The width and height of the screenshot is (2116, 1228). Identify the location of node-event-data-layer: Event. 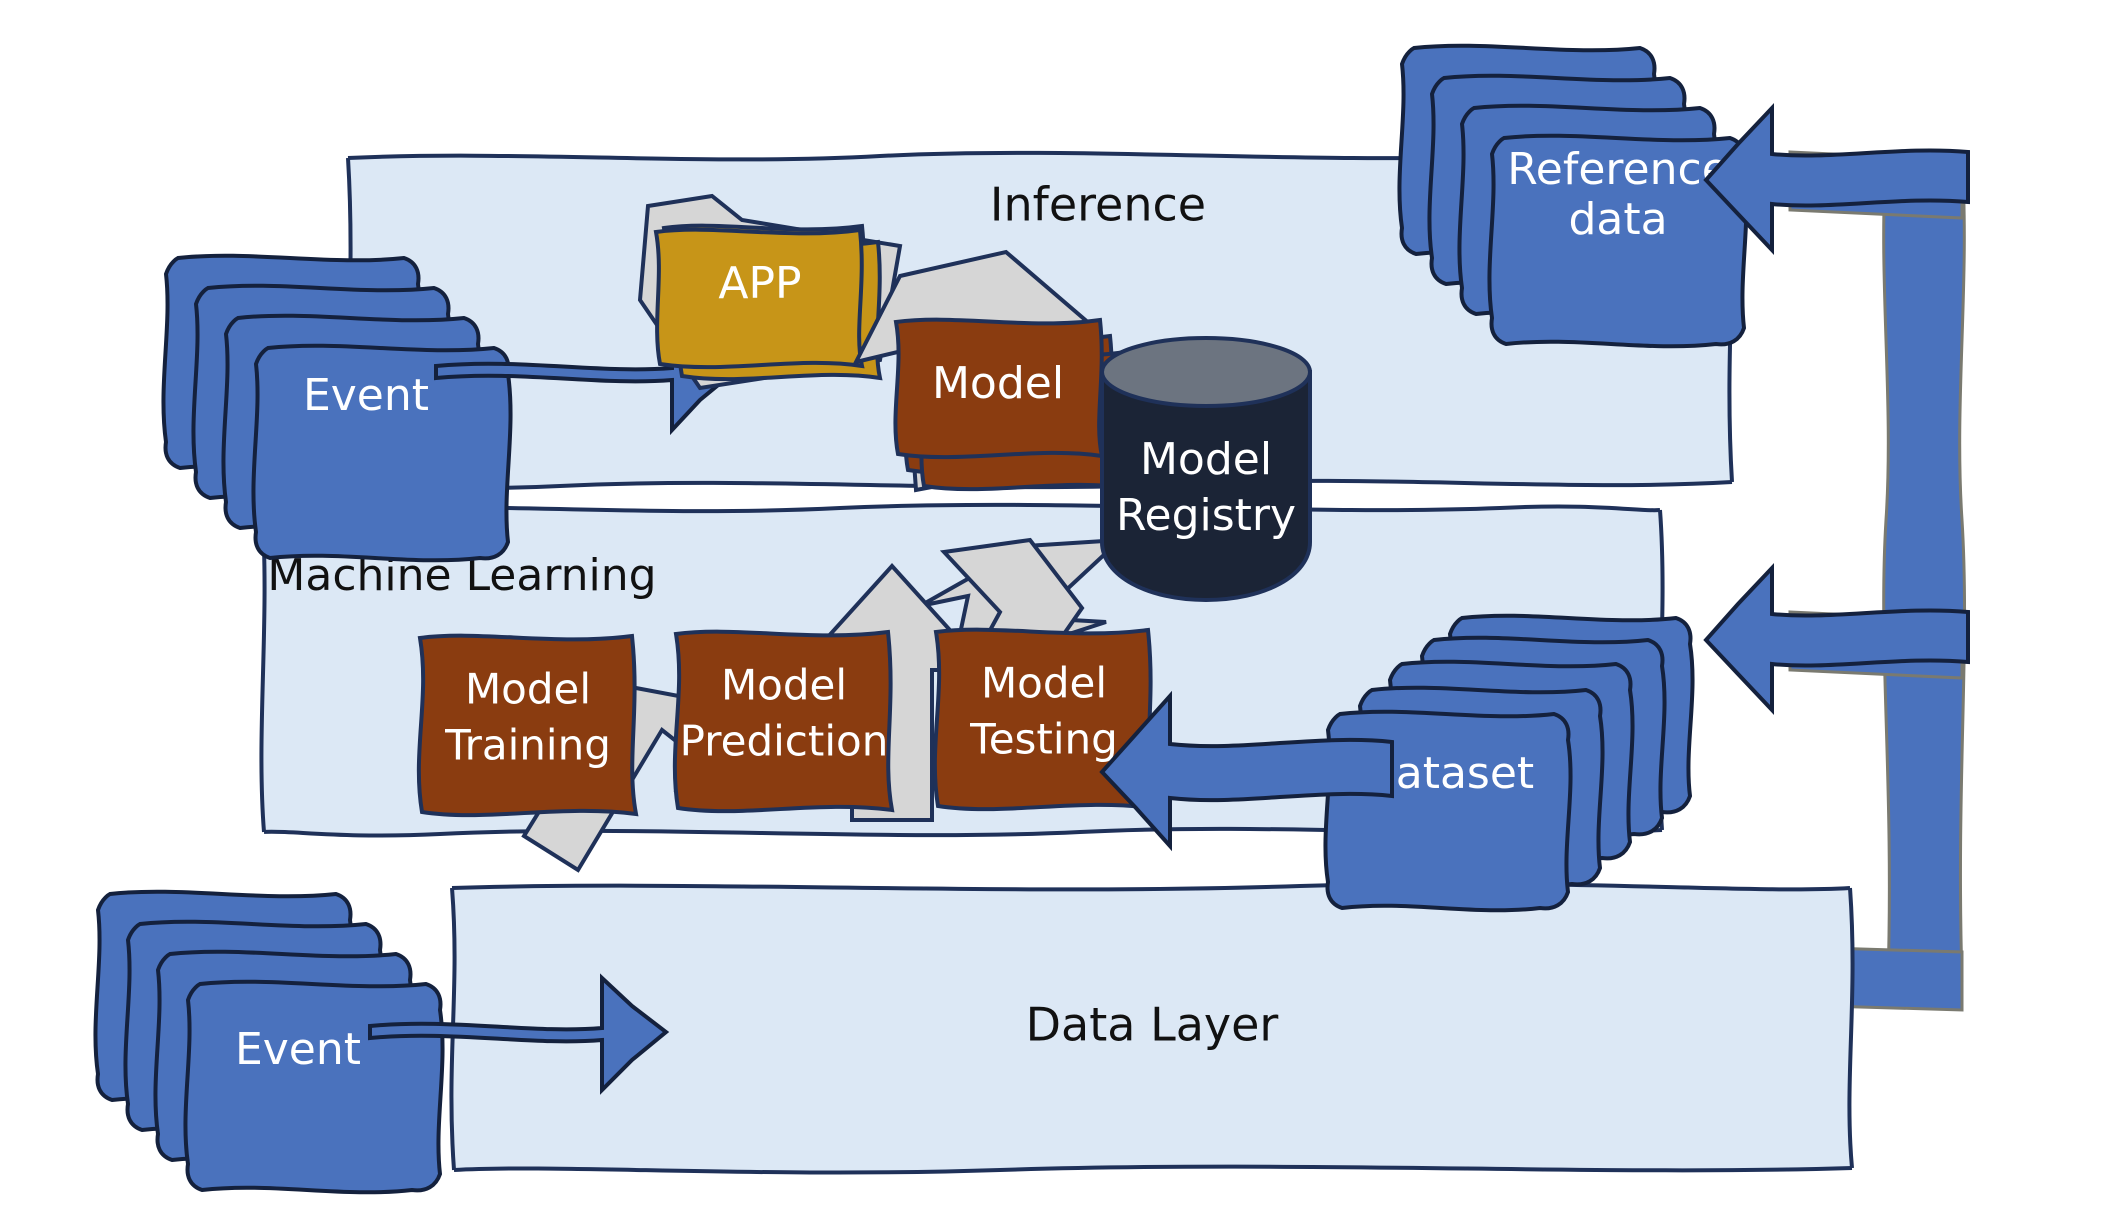
(269, 1042).